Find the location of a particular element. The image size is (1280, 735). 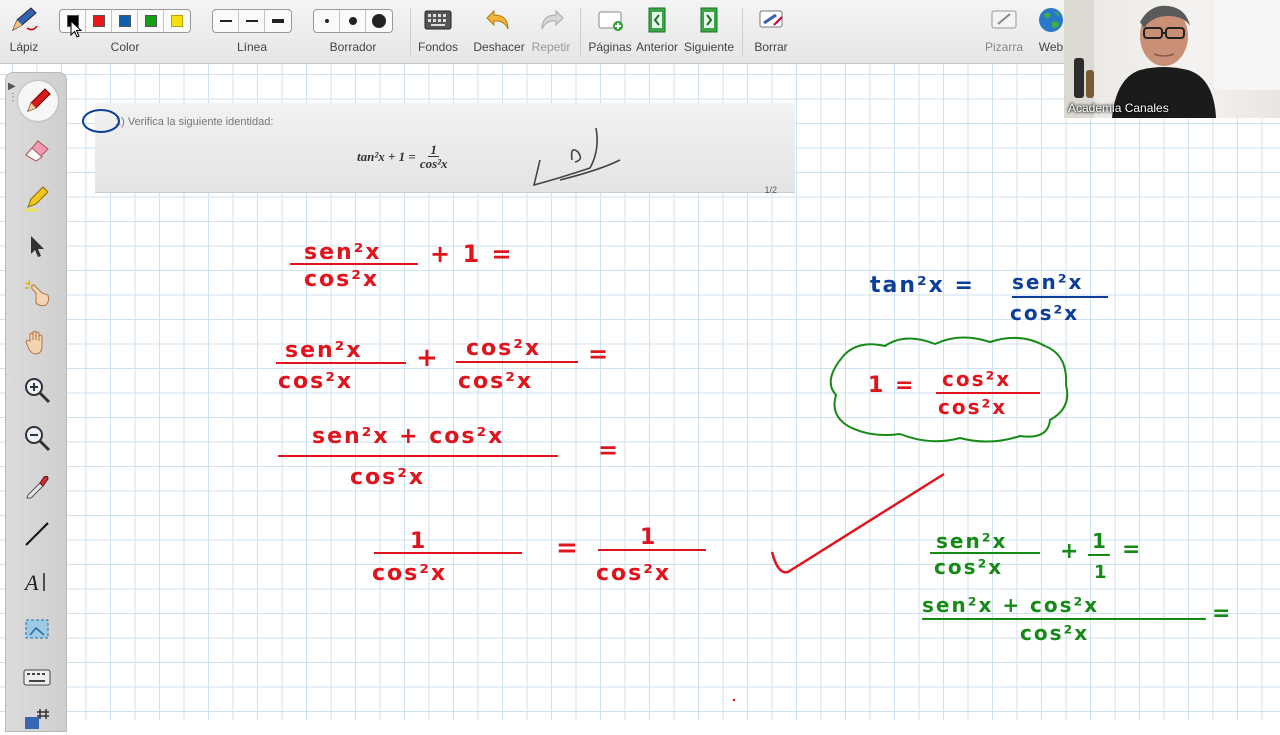

web-button: Web is located at coordinates (1051, 32).